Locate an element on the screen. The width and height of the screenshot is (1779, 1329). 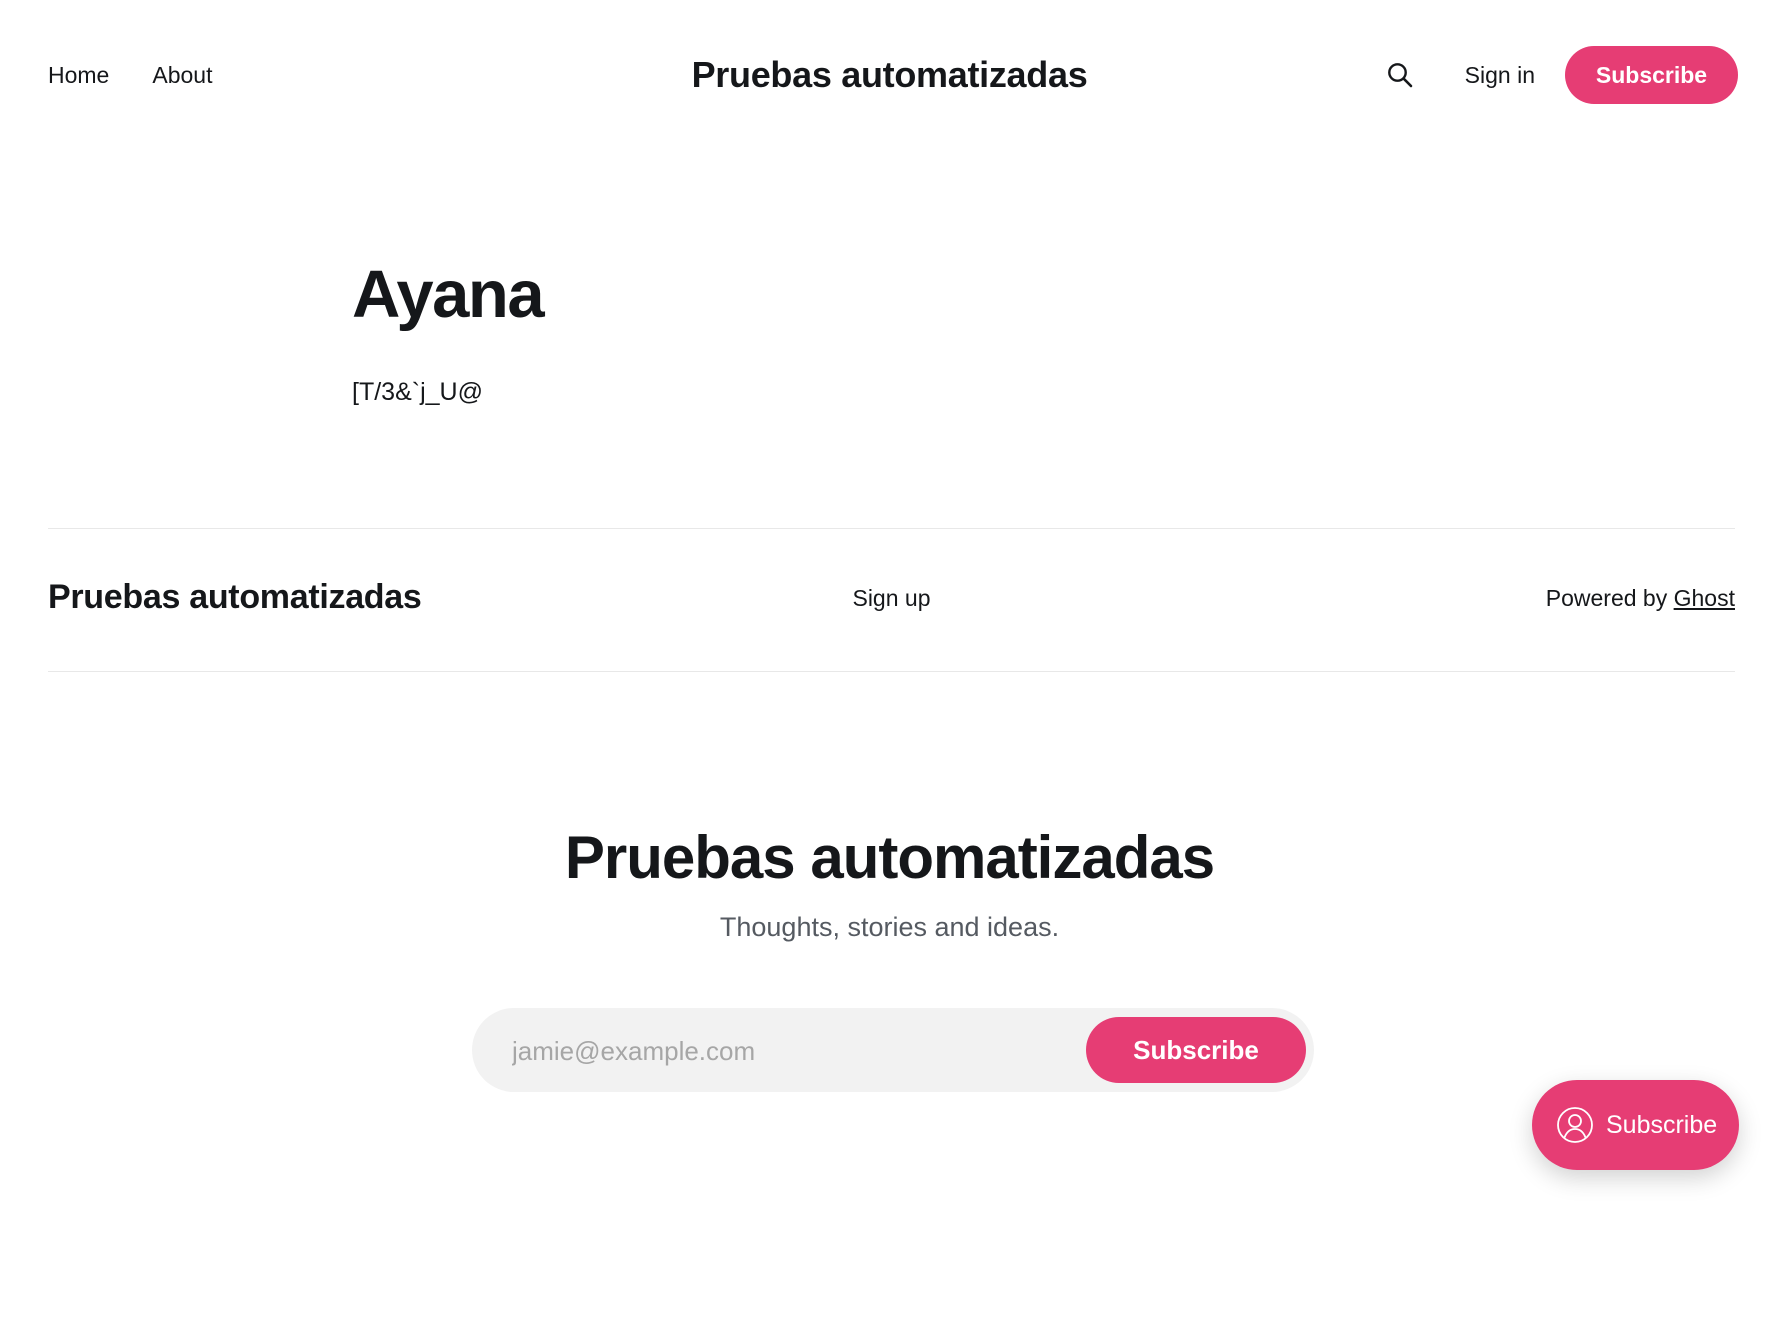
primary-nav: Home About is located at coordinates (130, 75).